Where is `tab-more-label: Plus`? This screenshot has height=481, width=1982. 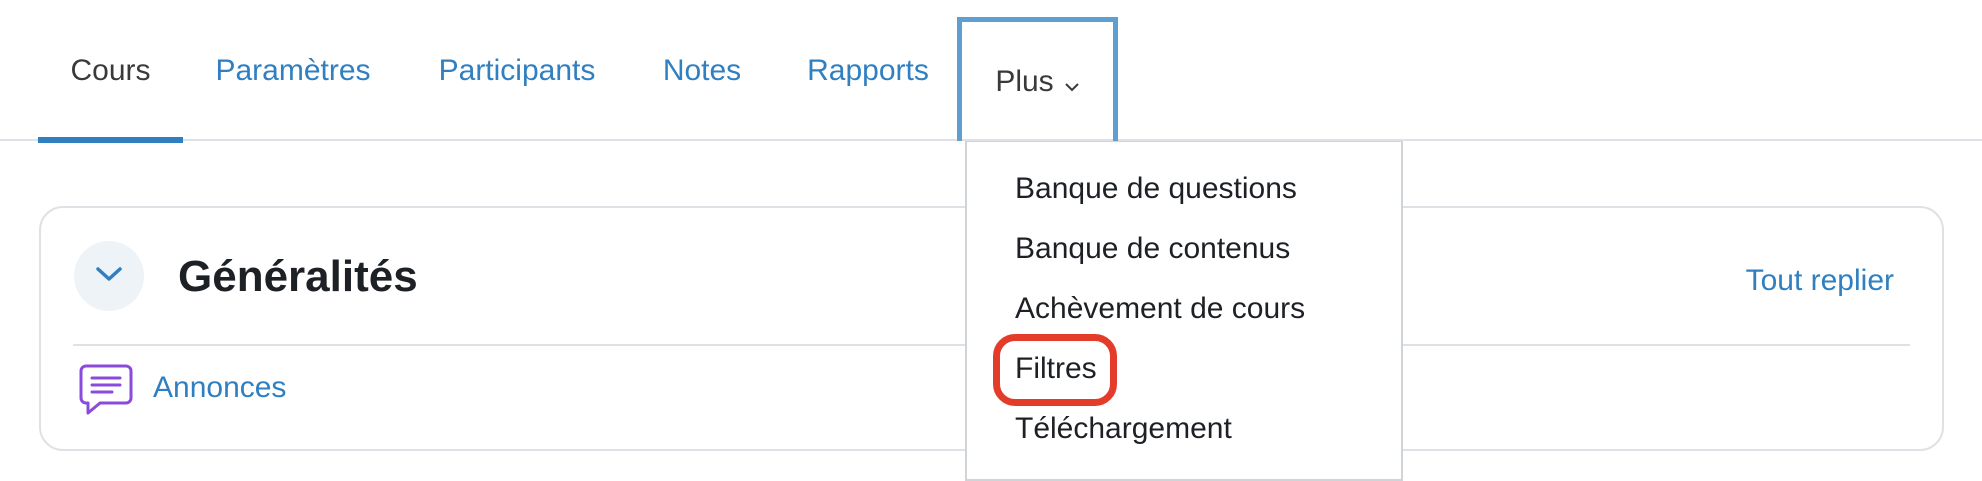 tab-more-label: Plus is located at coordinates (1024, 81).